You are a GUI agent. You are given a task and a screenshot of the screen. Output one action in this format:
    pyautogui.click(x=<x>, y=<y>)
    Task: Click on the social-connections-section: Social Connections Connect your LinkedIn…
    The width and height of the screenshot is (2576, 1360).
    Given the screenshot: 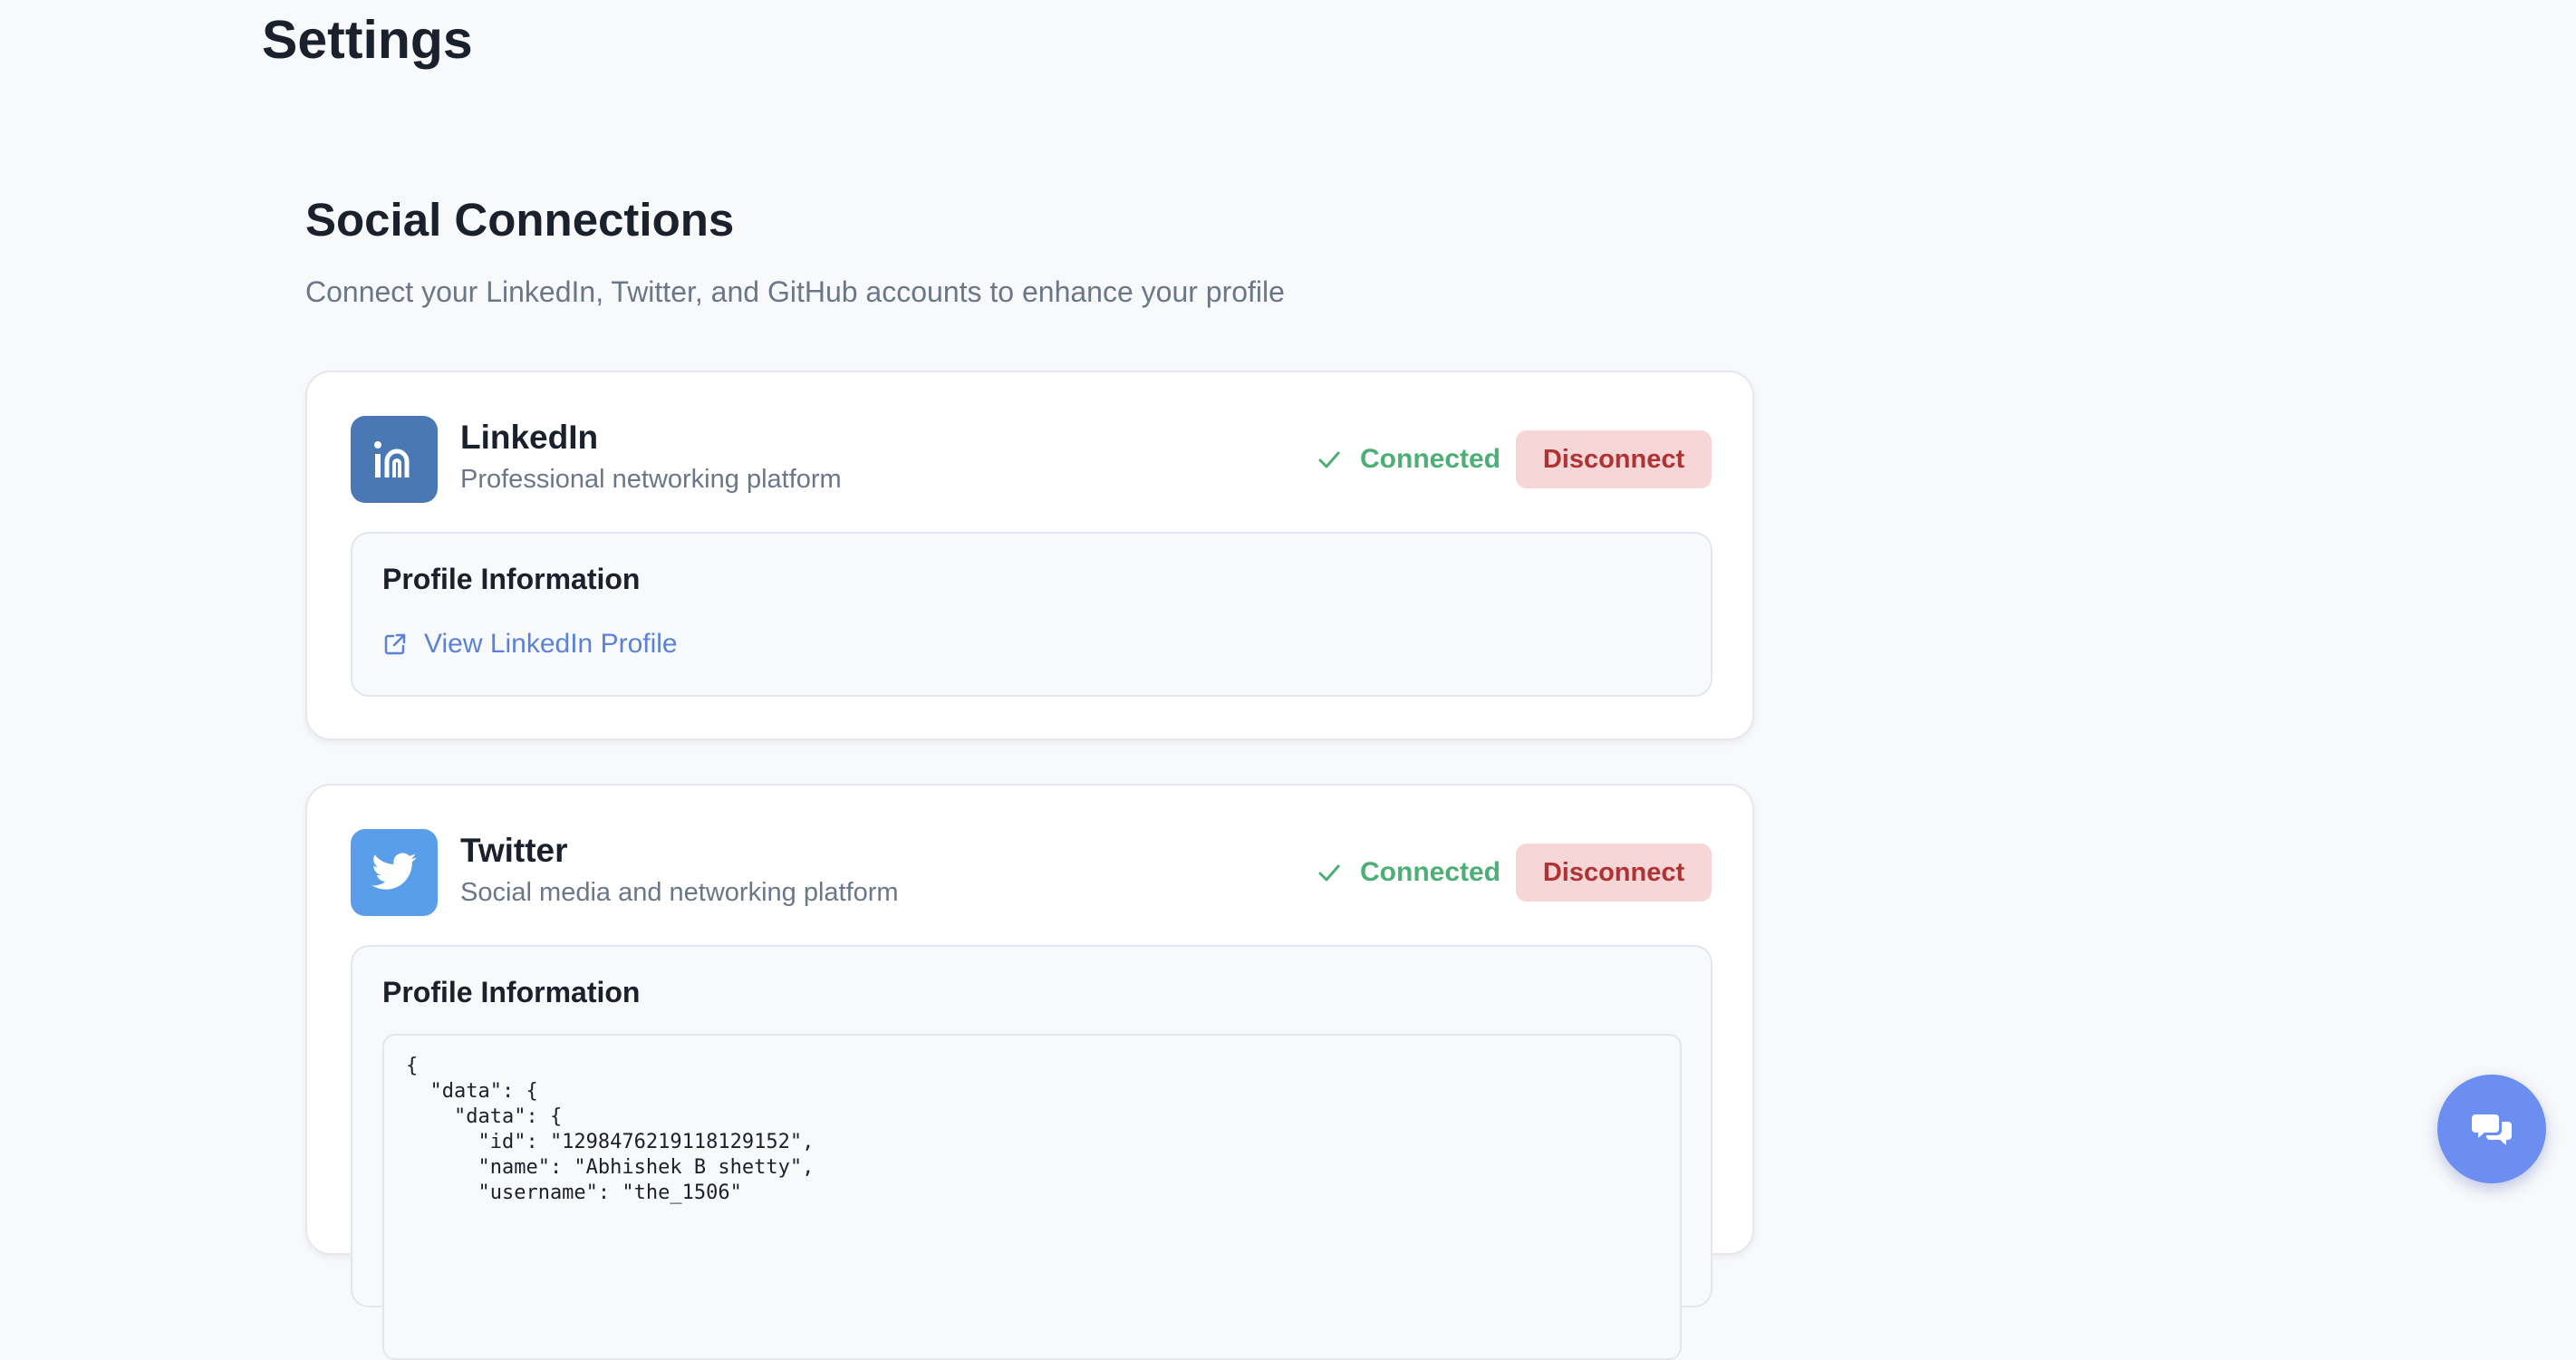 What is the action you would take?
    pyautogui.click(x=1030, y=249)
    